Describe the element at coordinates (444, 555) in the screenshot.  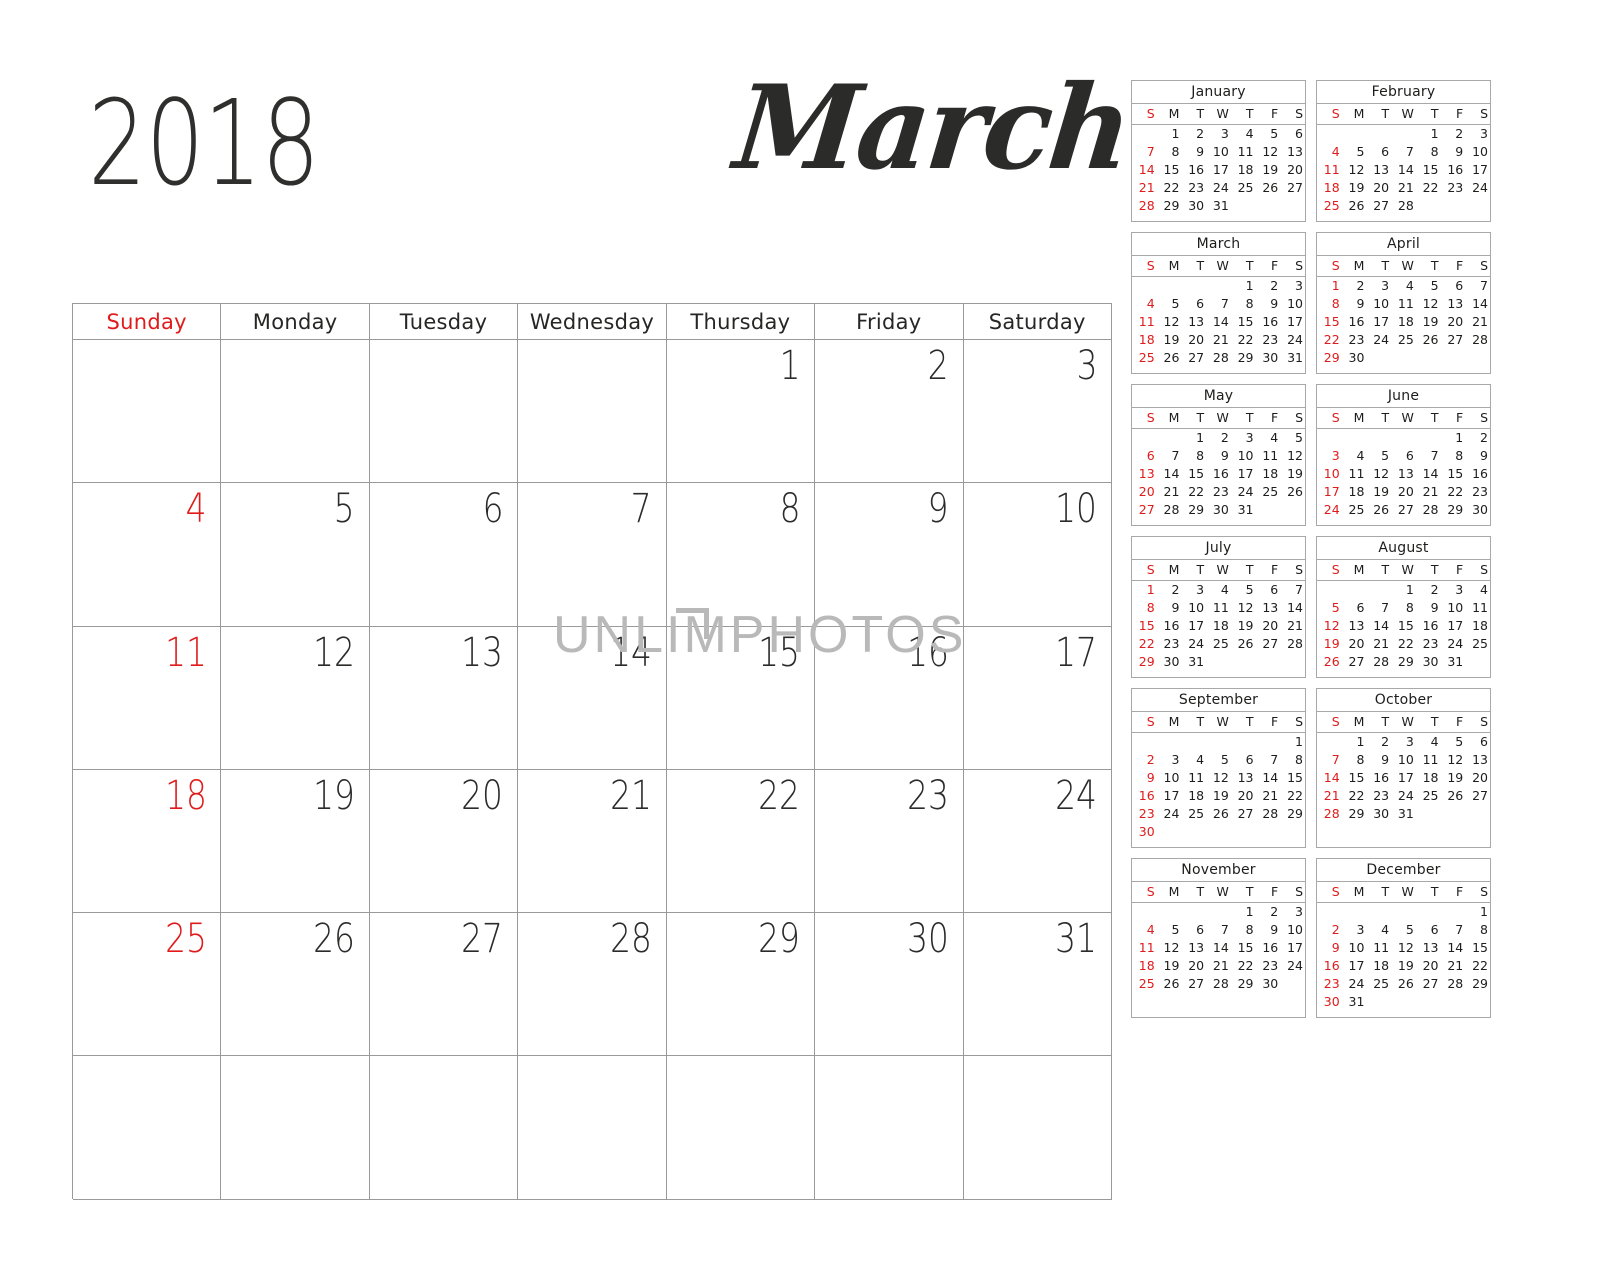
I see `day-cell: 6` at that location.